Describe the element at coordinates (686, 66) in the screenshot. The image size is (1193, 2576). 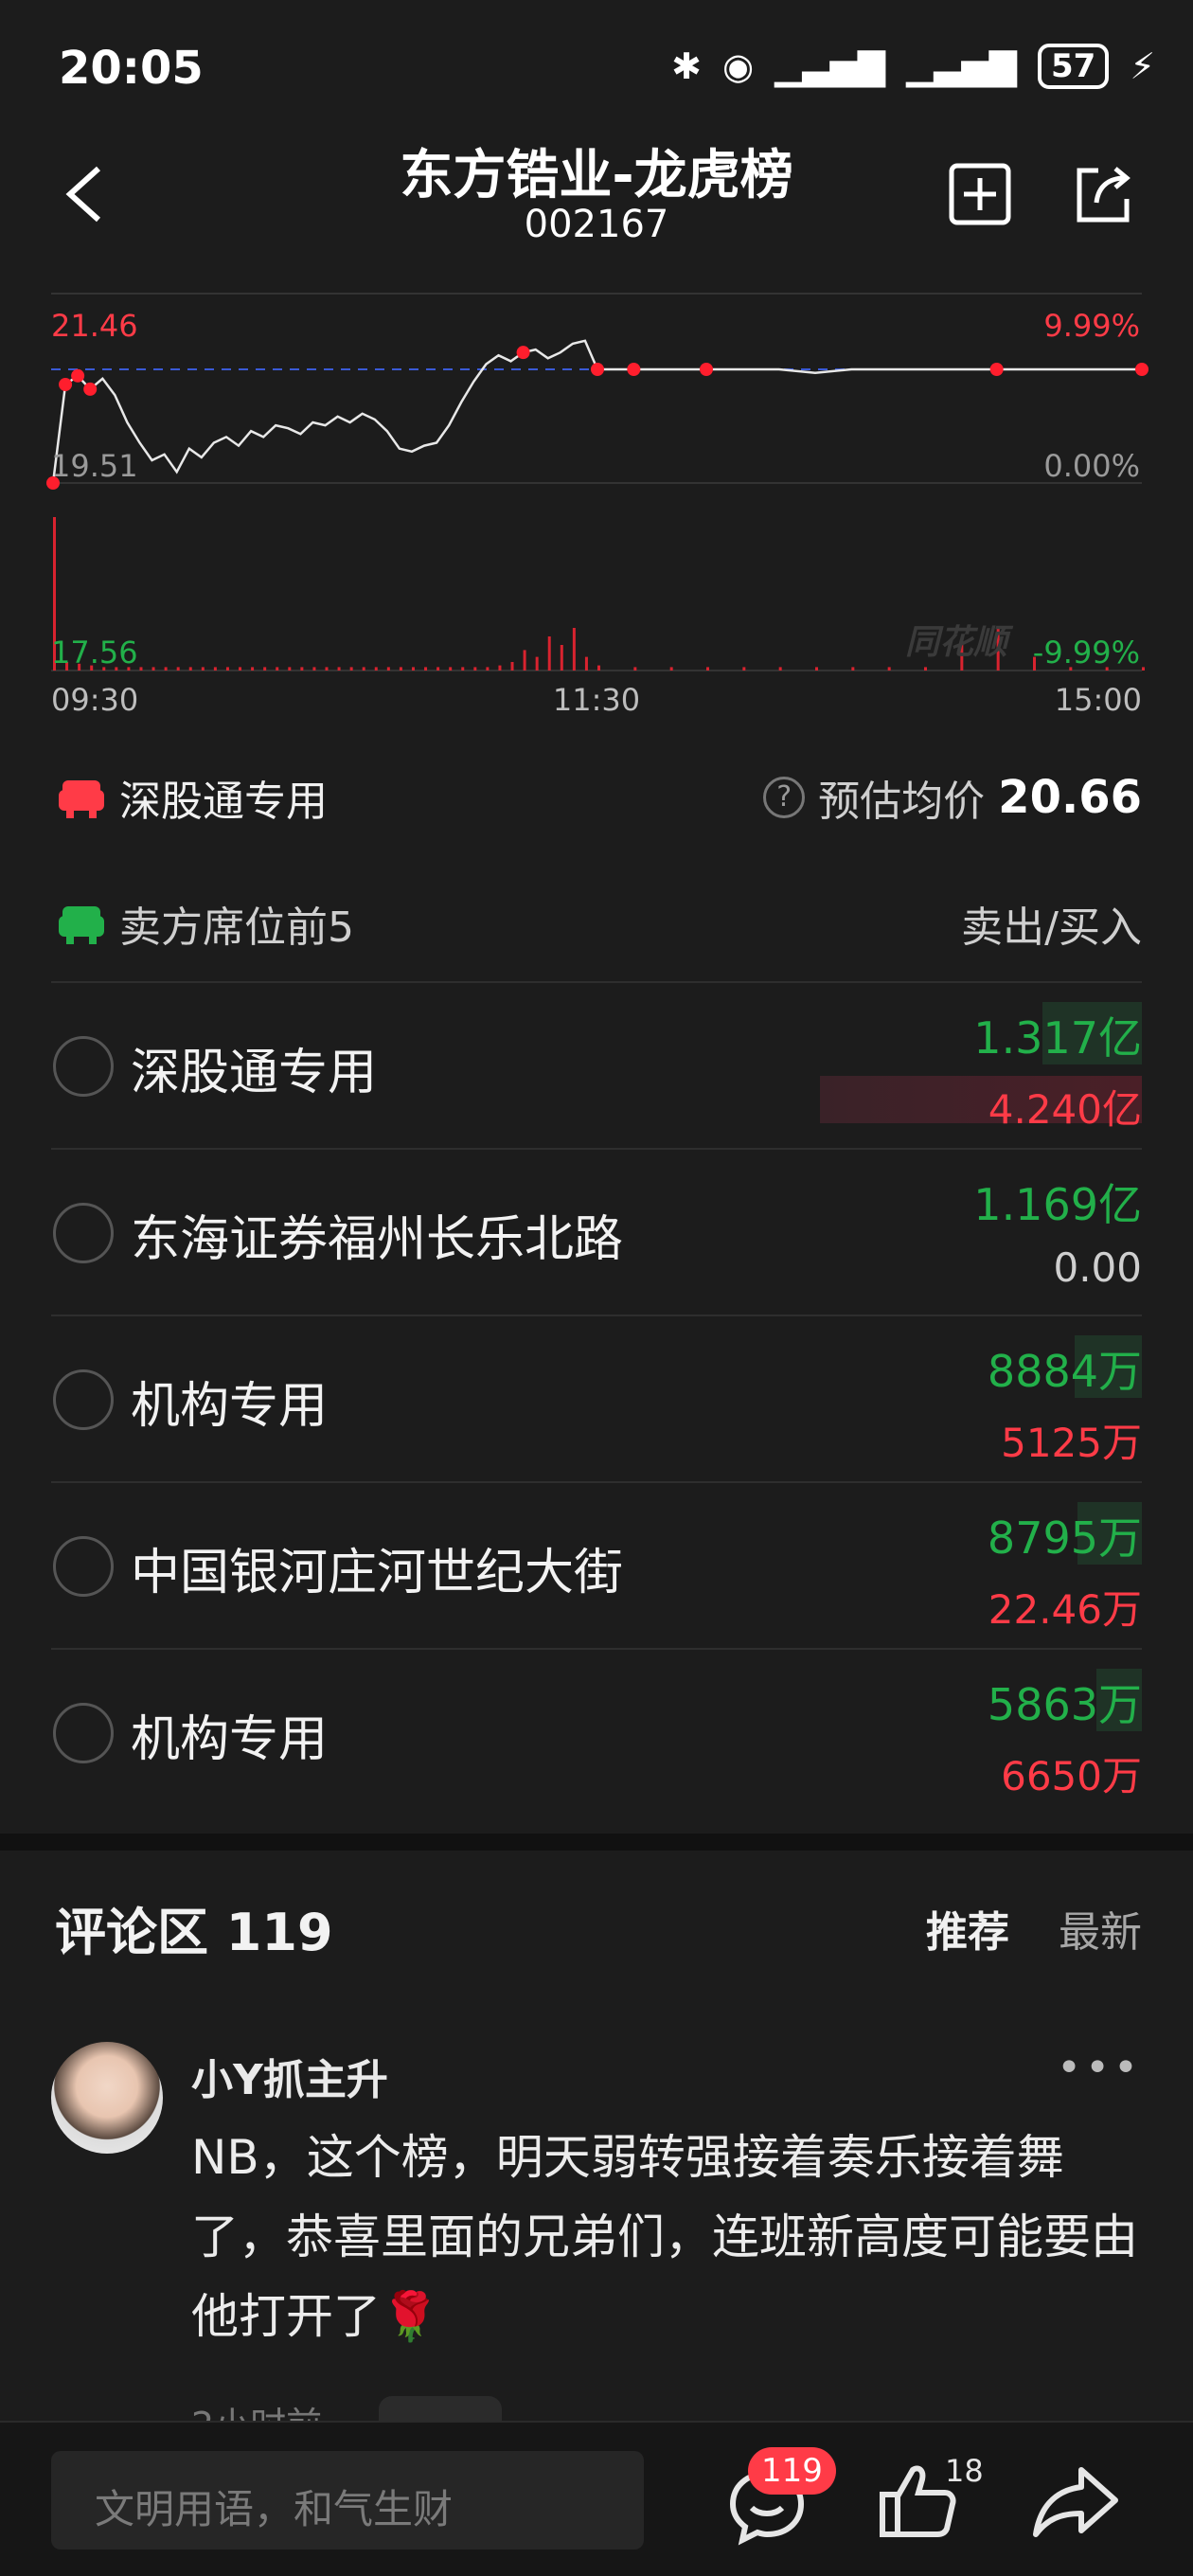
I see `bluetooth-icon: ✱` at that location.